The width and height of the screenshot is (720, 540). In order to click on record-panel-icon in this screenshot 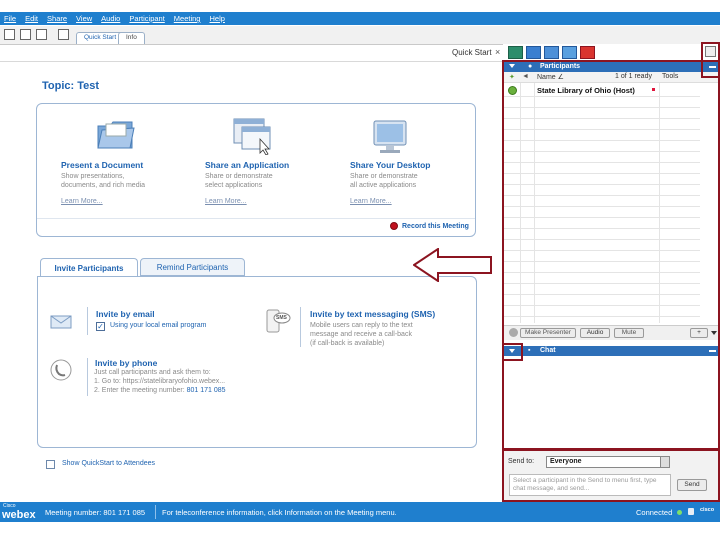, I will do `click(587, 52)`.